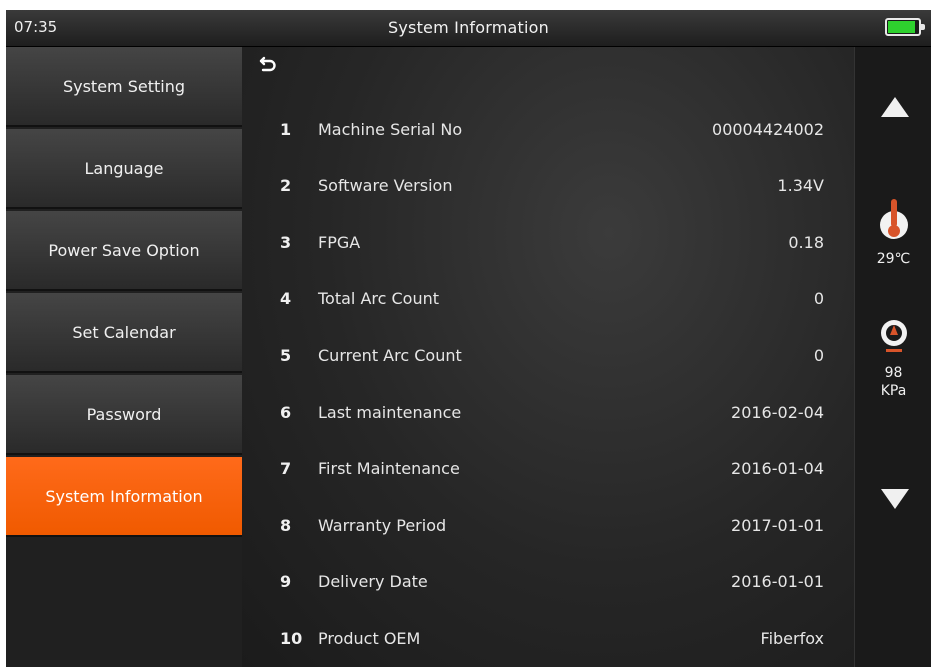 The image size is (943, 667). Describe the element at coordinates (893, 391) in the screenshot. I see `pressure-unit: KPa` at that location.